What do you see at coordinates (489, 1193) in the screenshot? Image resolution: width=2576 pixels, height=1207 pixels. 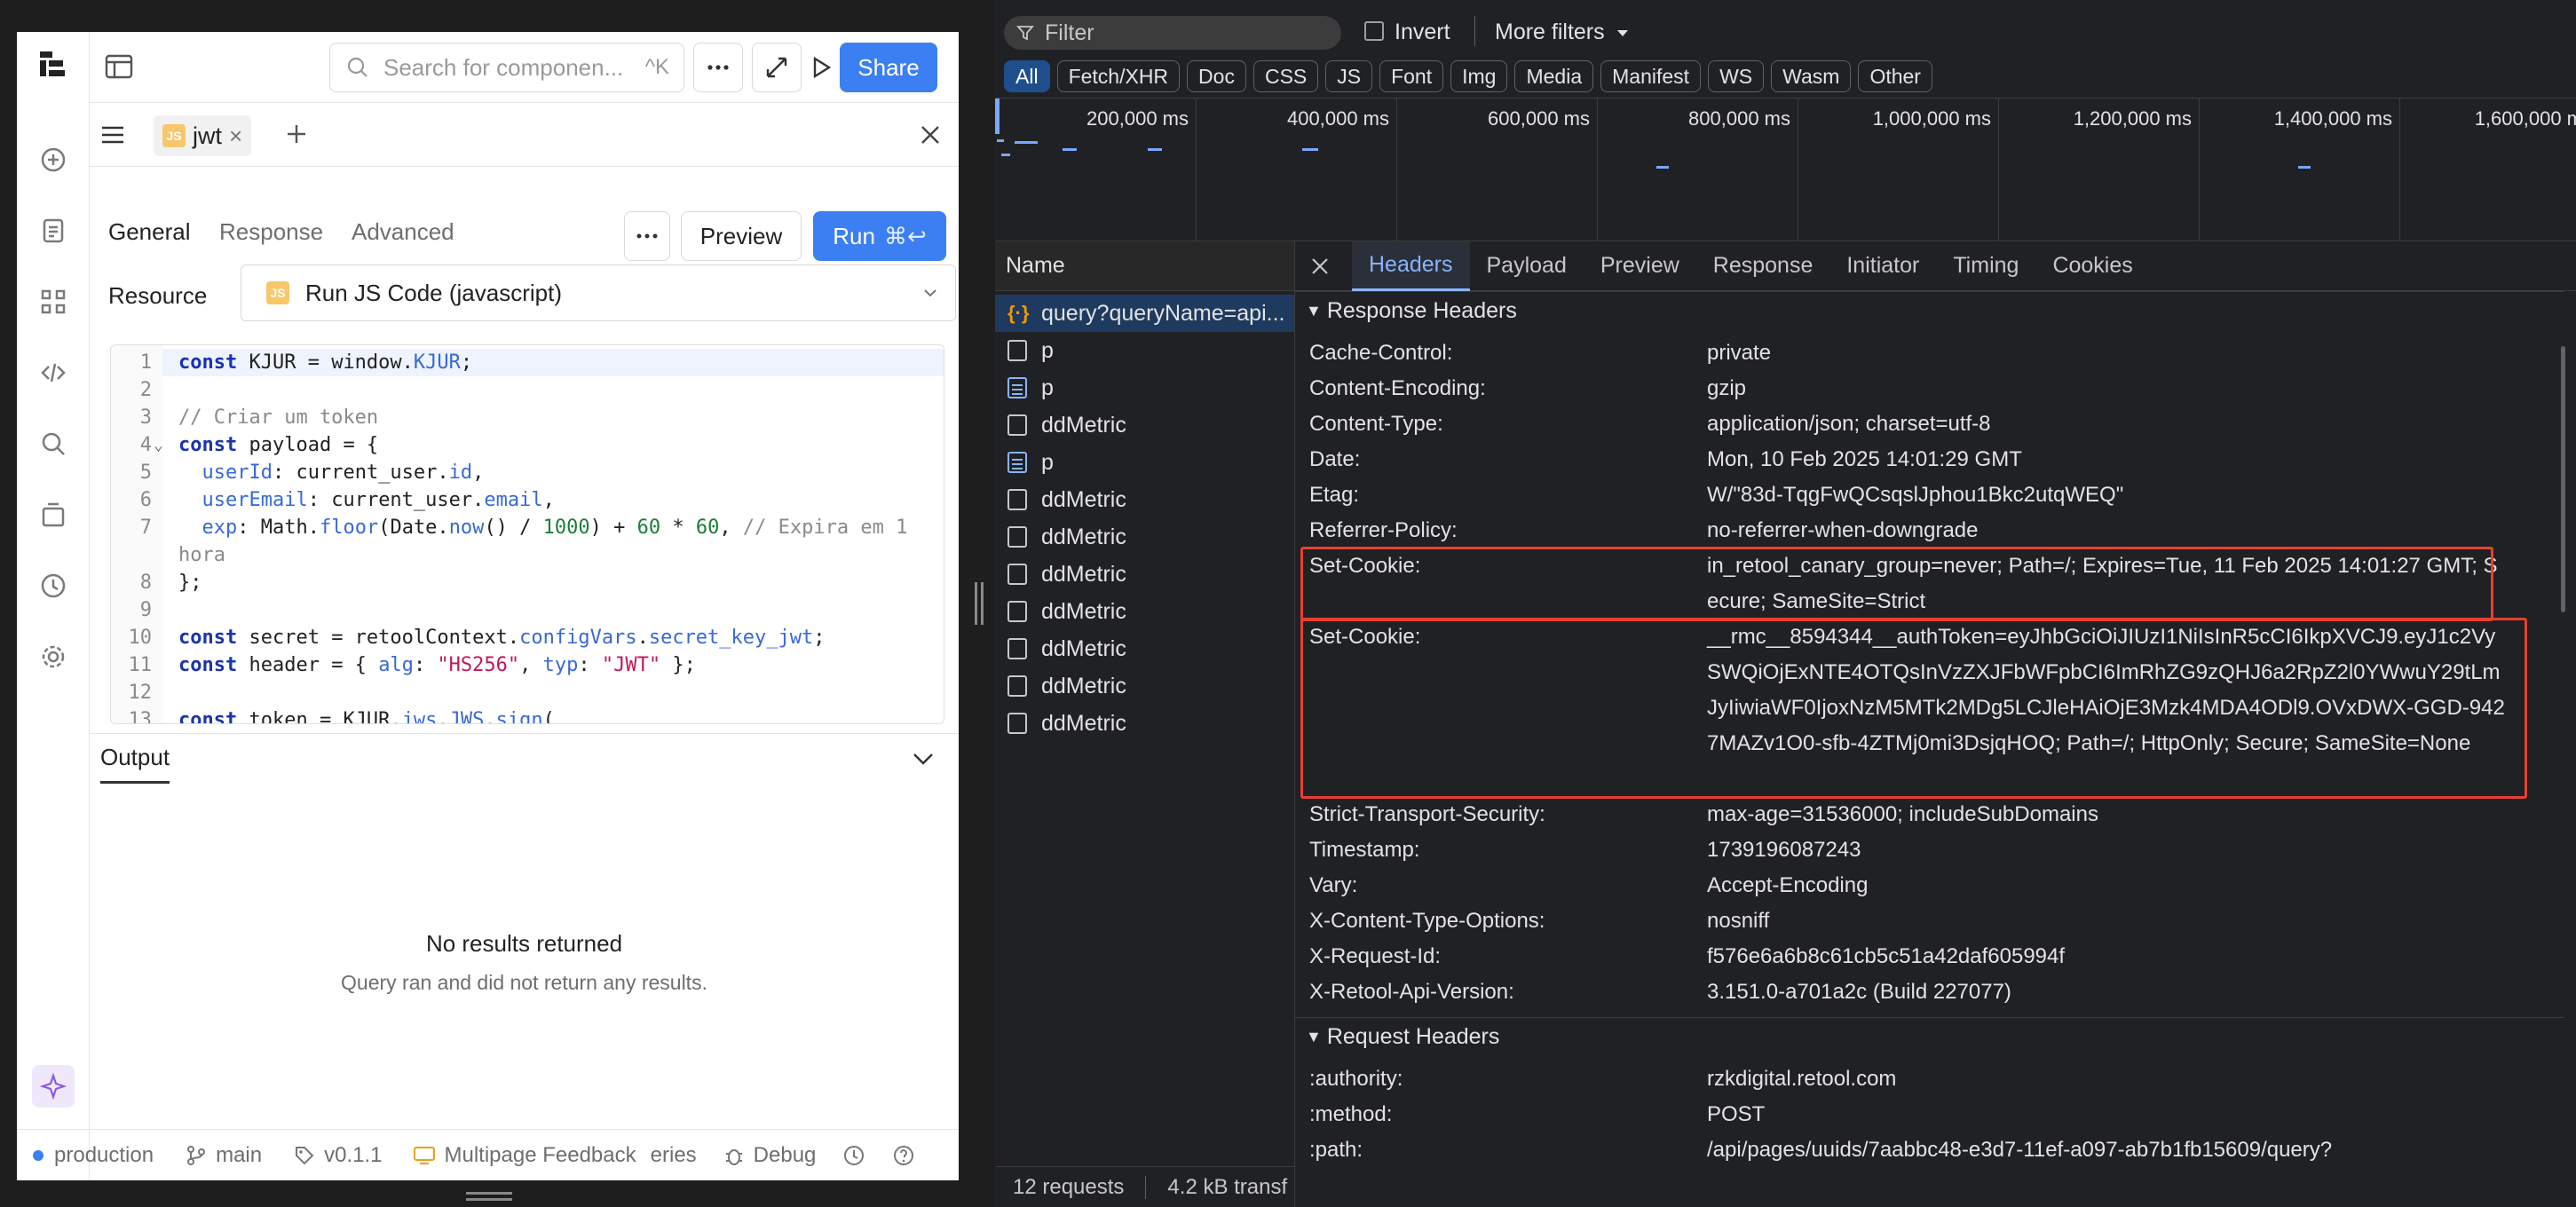 I see `resize-handle` at bounding box center [489, 1193].